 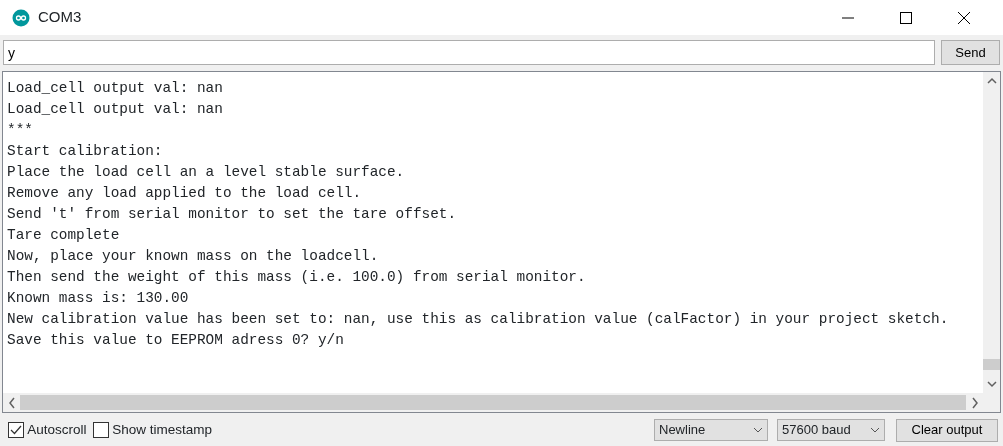 I want to click on send-button: Send, so click(x=970, y=52).